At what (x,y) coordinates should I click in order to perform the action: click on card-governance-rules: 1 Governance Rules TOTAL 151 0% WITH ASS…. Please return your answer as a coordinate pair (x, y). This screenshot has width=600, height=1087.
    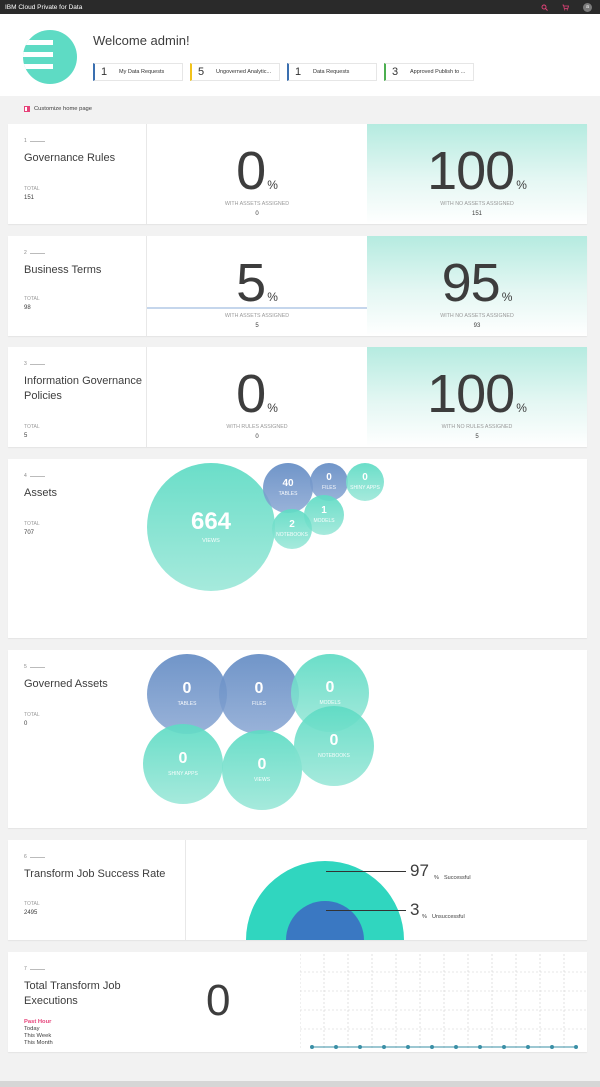
    Looking at the image, I should click on (297, 174).